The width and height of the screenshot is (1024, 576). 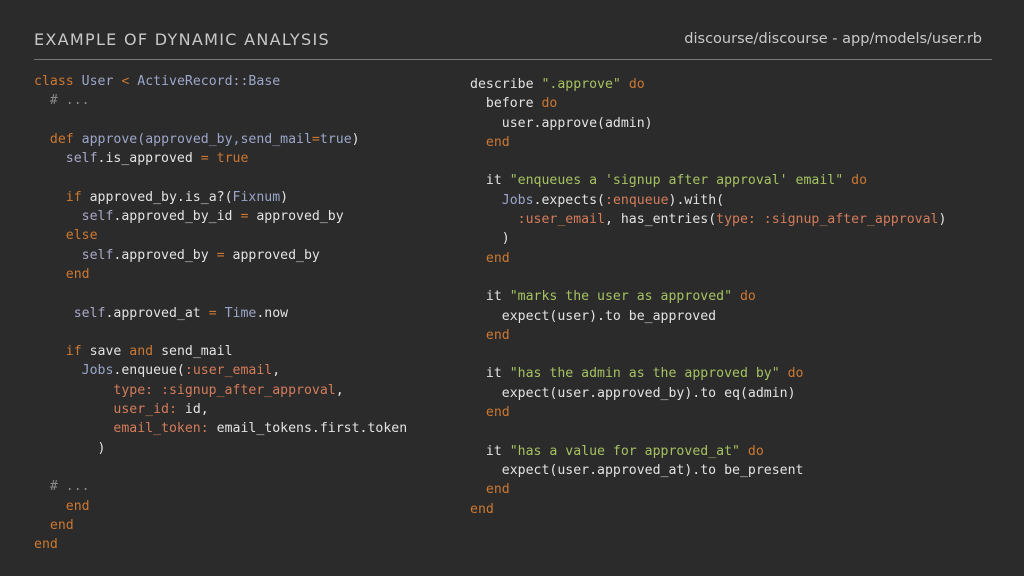 What do you see at coordinates (149, 371) in the screenshot?
I see `code-token: .enqueue(` at bounding box center [149, 371].